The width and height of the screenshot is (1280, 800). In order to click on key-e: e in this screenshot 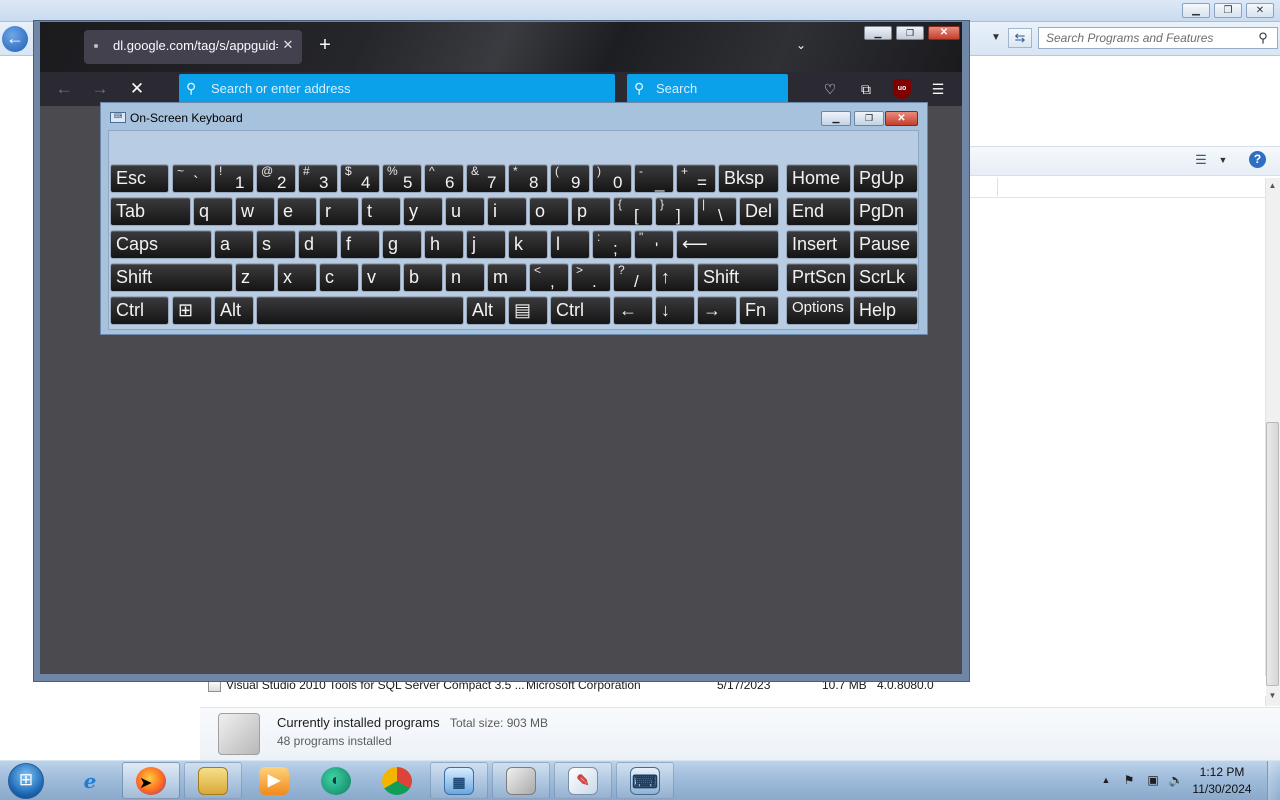, I will do `click(297, 211)`.